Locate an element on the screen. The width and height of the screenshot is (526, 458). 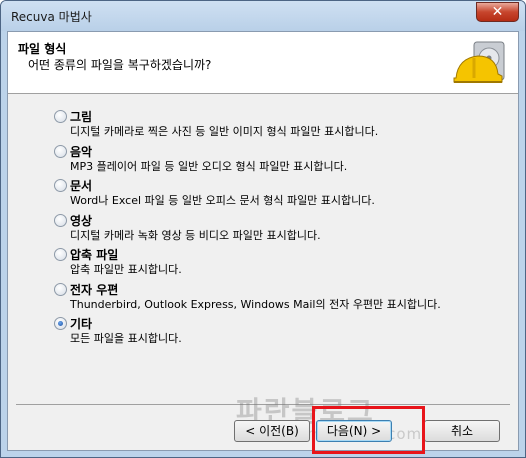
window-title: Recuva 마법사 is located at coordinates (51, 17).